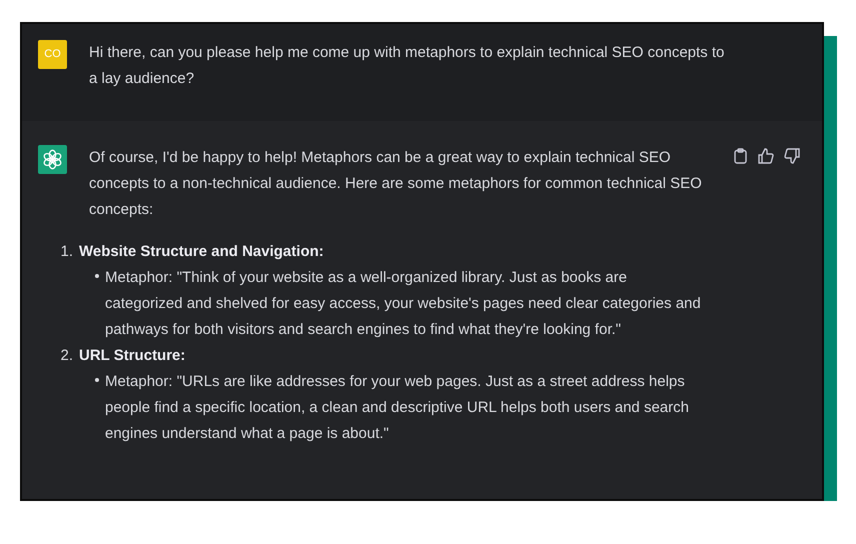  What do you see at coordinates (396, 184) in the screenshot?
I see `assistant-message: Of course, I'd be happy to help! Metaphors can be a great way to explain technical SEO concepts to a non-technical audience. Here are some metaphors for common technical SEO concepts:` at bounding box center [396, 184].